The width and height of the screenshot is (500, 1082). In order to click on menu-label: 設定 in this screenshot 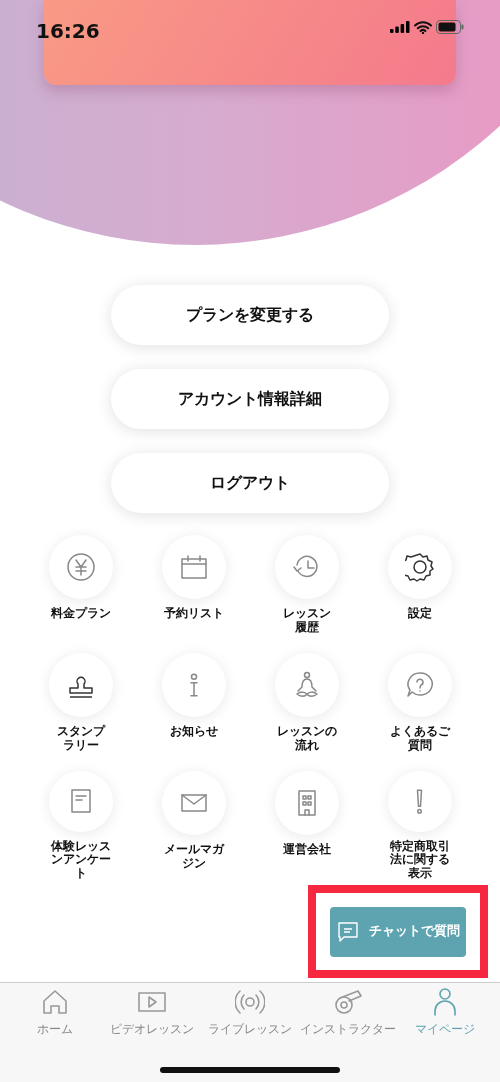, I will do `click(419, 614)`.